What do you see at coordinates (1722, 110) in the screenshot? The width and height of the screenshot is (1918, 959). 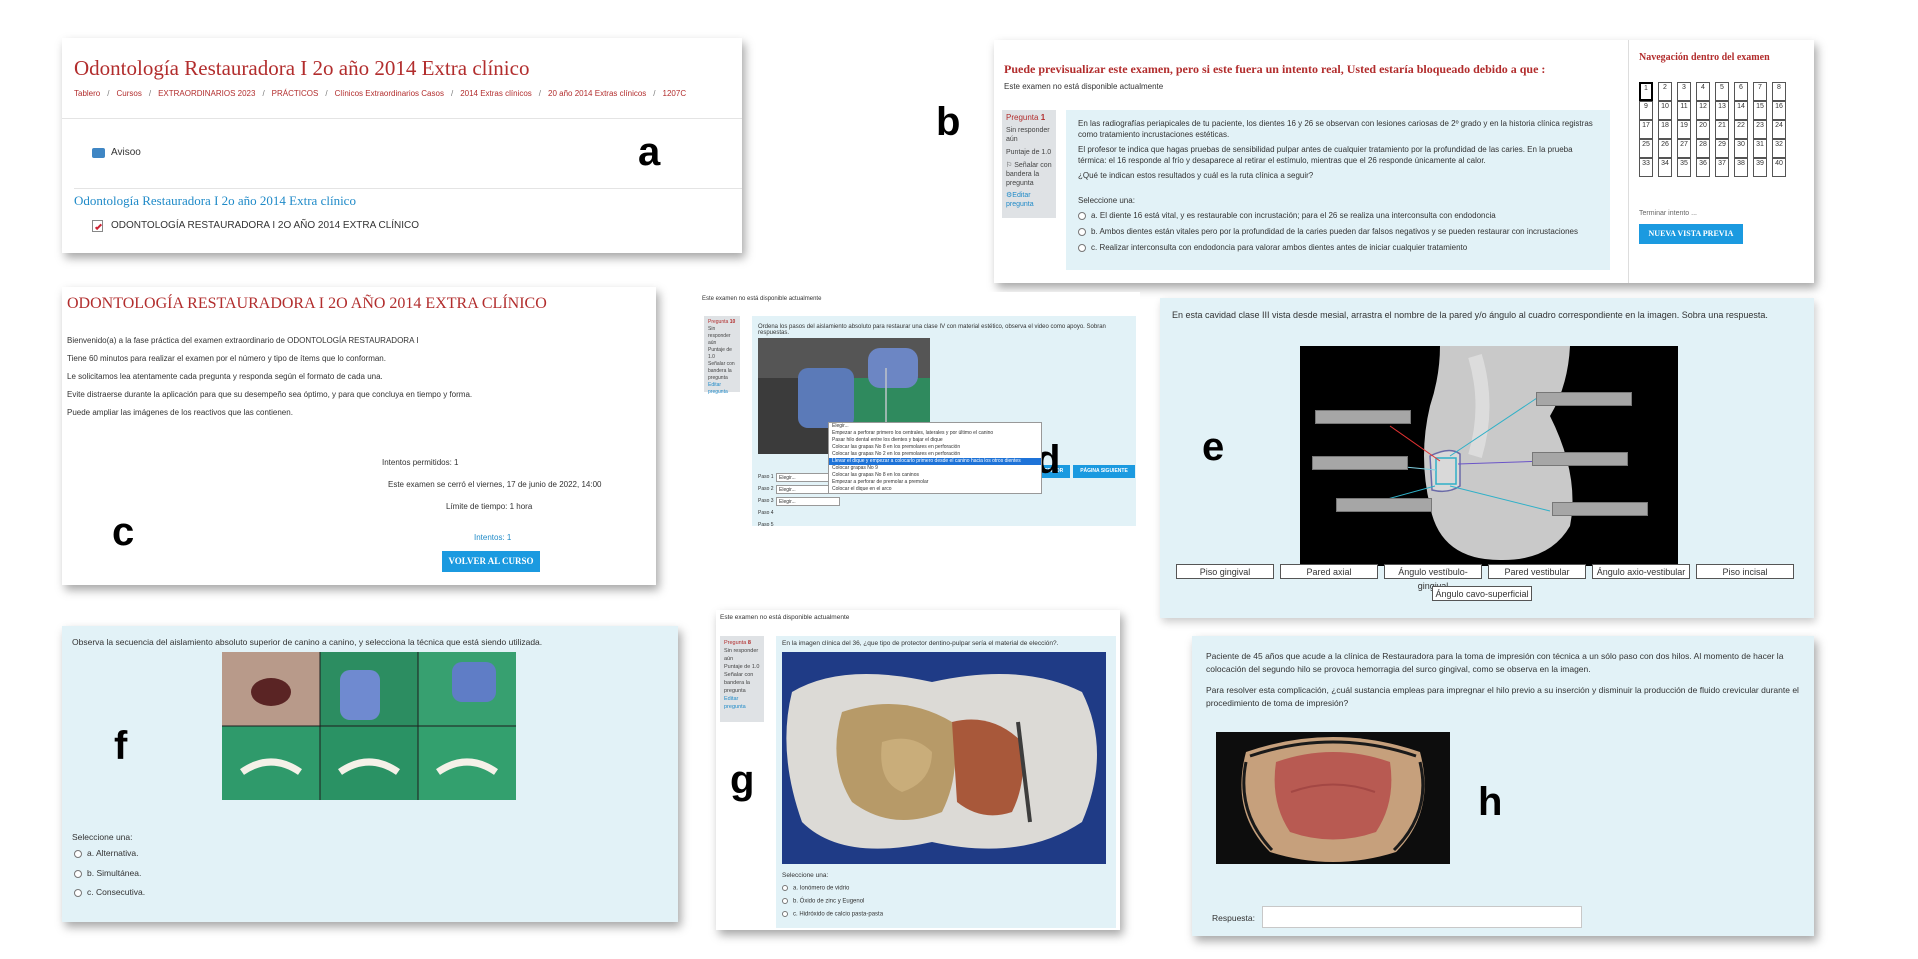 I see `nav-question-button: 13` at bounding box center [1722, 110].